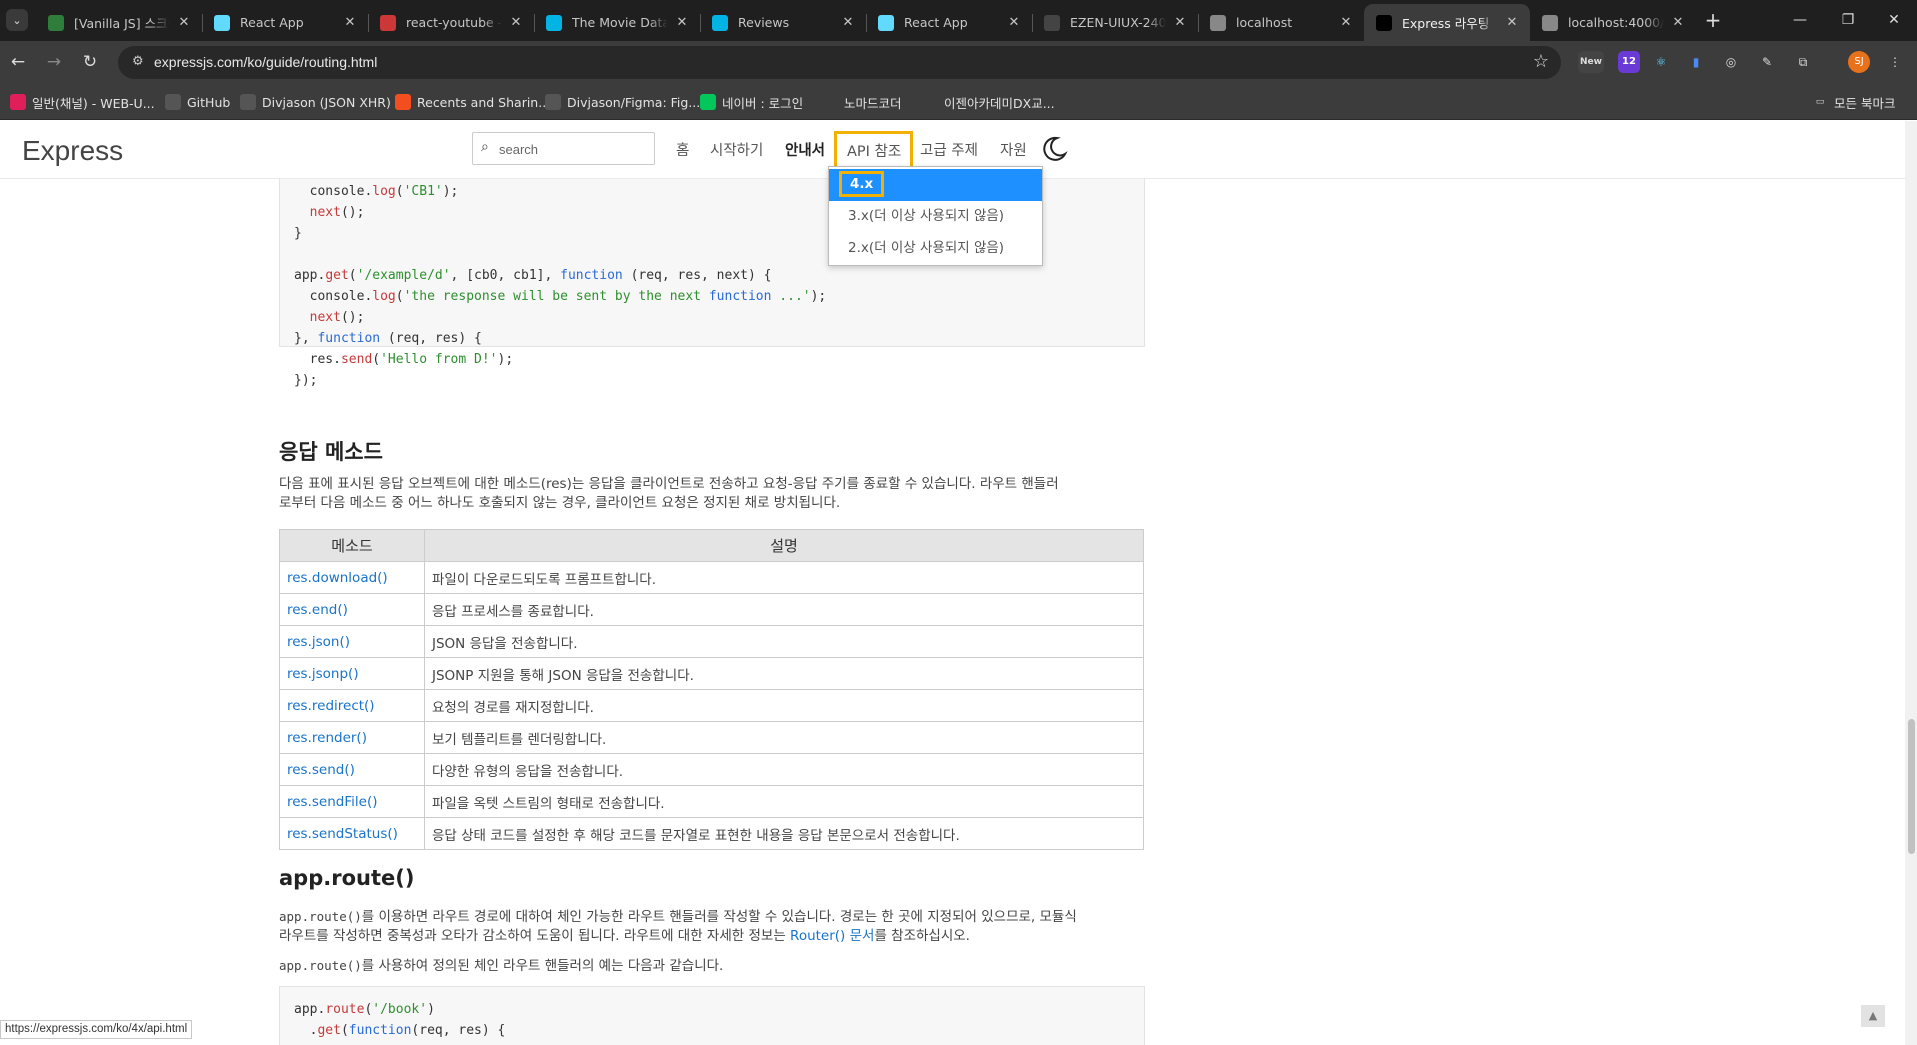 The height and width of the screenshot is (1045, 1917). I want to click on tab-title: [Vanilla JS] 스크롤, so click(122, 23).